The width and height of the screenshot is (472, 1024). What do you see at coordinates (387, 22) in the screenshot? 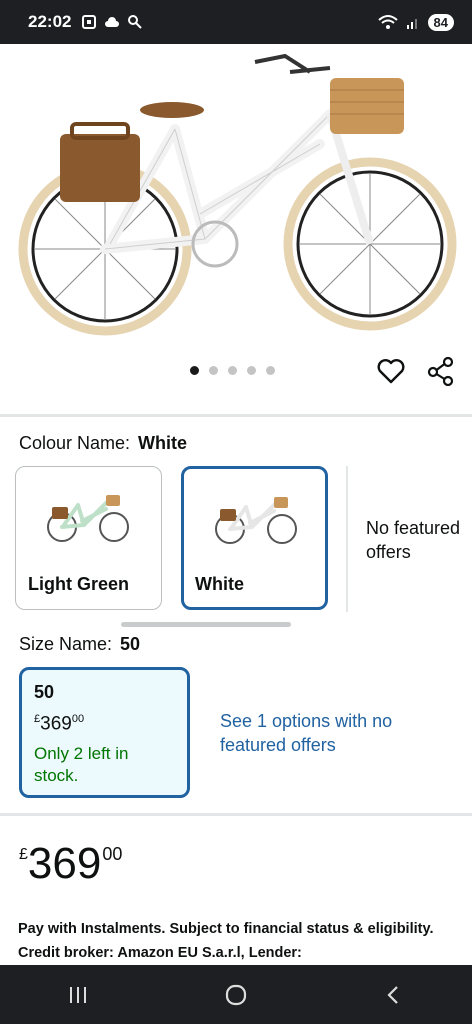
I see `wifi-icon` at bounding box center [387, 22].